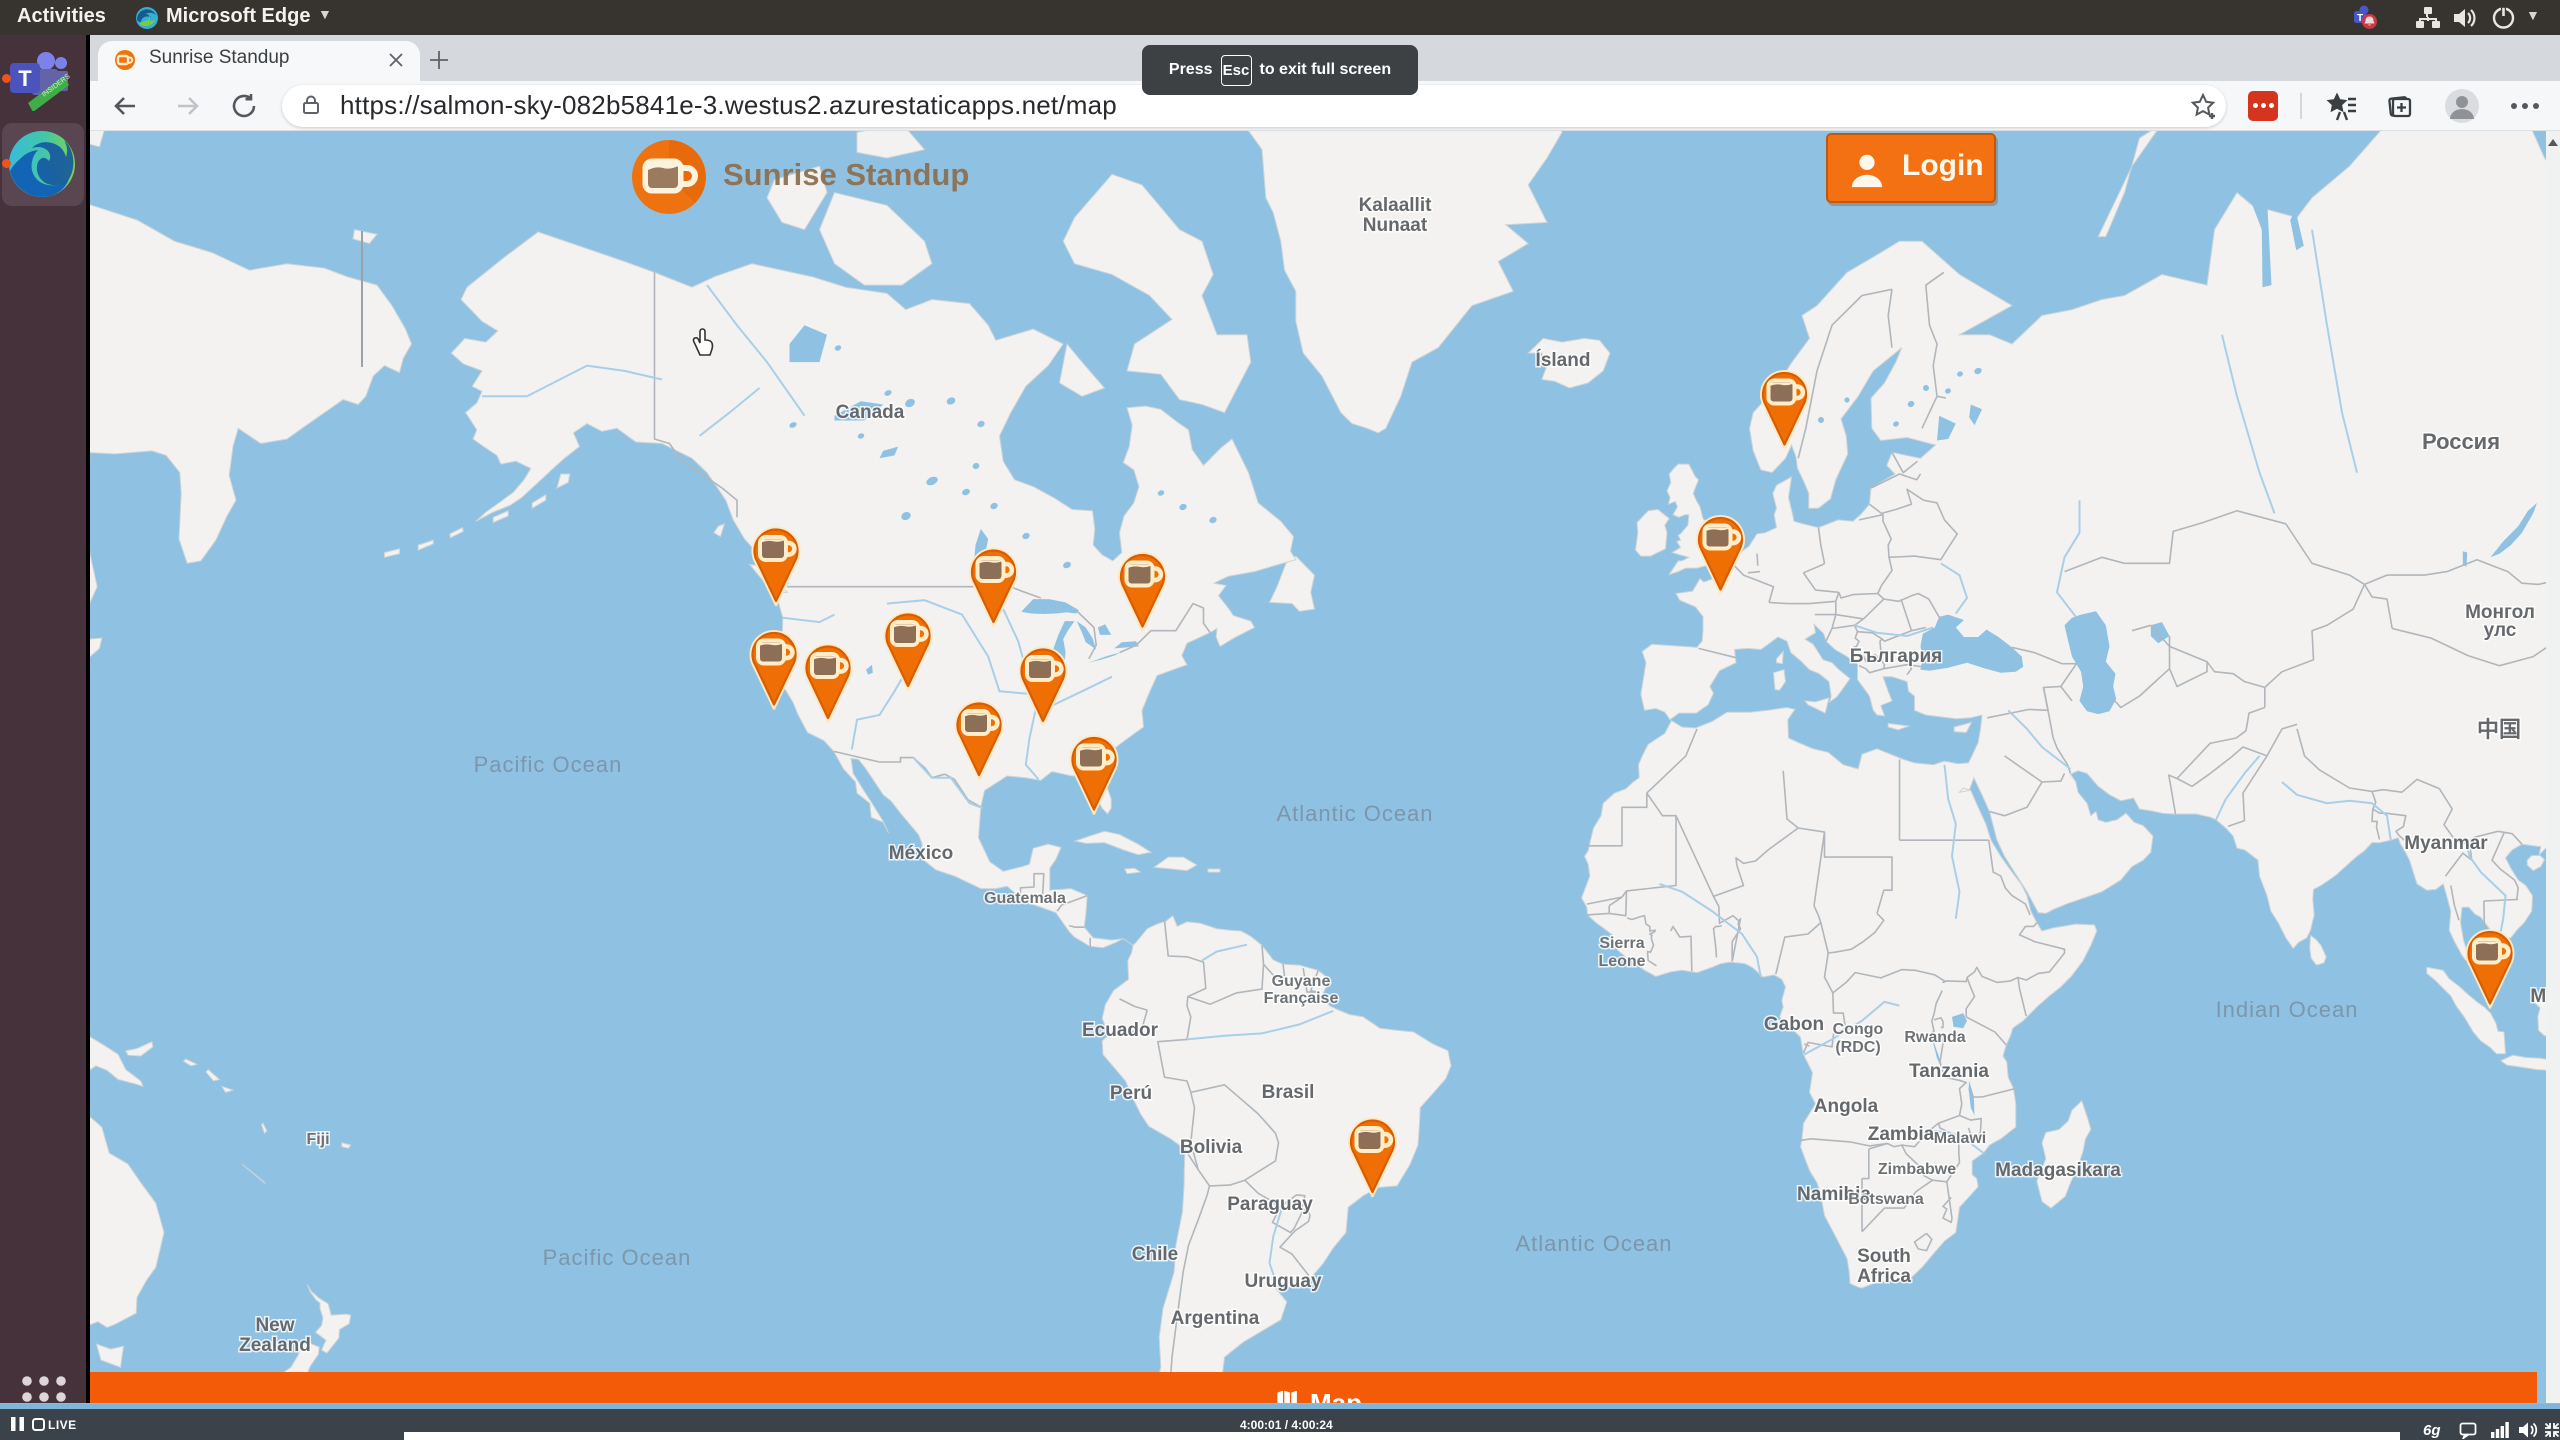  Describe the element at coordinates (2058, 1170) in the screenshot. I see `svg-text: Madagasikara` at that location.